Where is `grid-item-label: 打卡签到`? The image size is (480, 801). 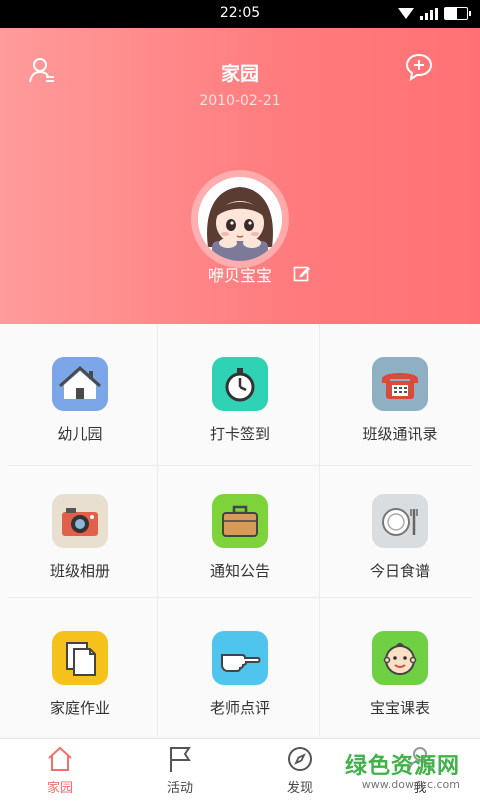 grid-item-label: 打卡签到 is located at coordinates (239, 434).